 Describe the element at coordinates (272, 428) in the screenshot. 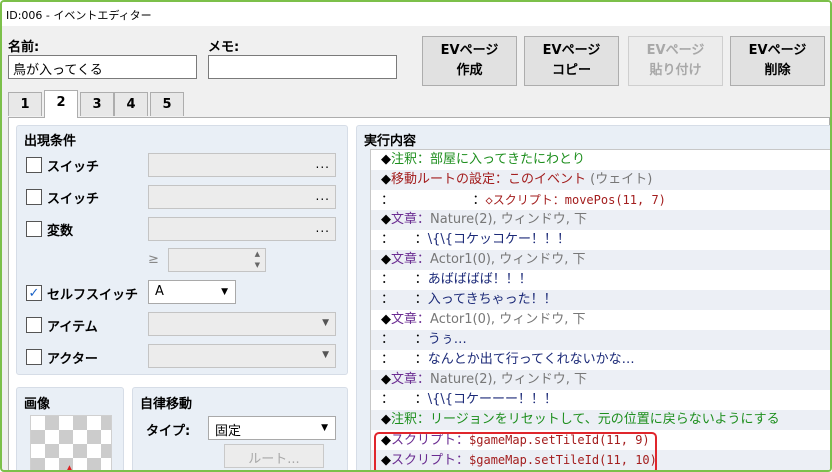

I see `movement-type-select: 固定 ▼` at that location.